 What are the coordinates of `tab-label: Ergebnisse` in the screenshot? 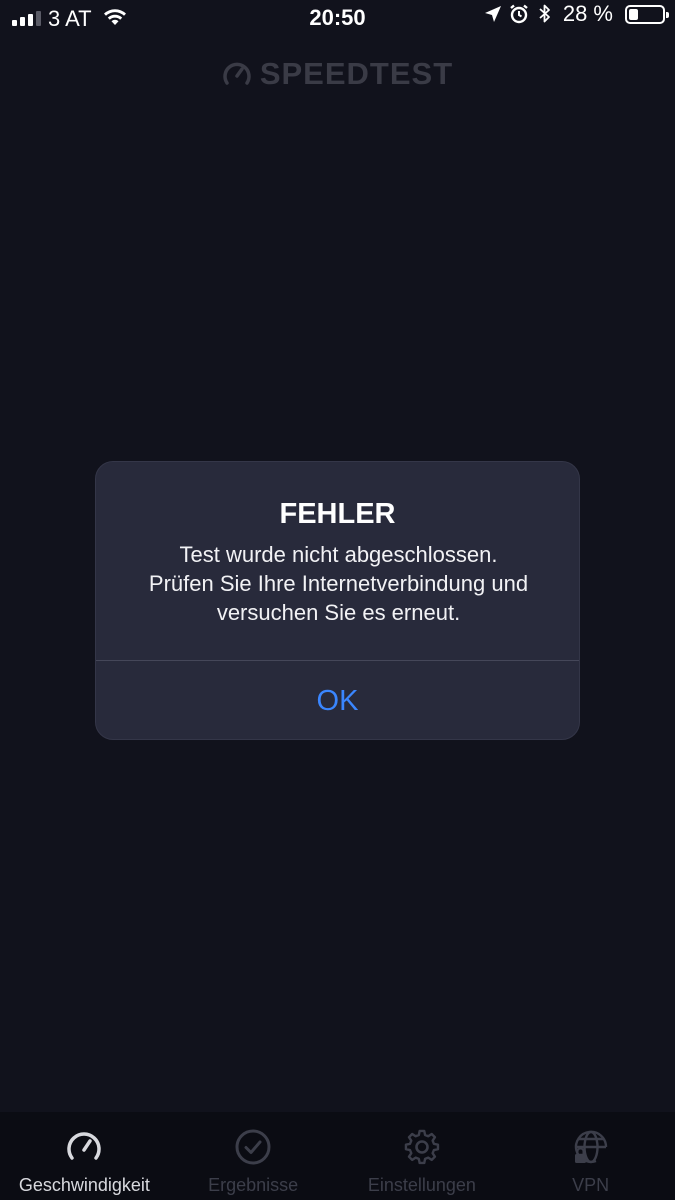 It's located at (253, 1185).